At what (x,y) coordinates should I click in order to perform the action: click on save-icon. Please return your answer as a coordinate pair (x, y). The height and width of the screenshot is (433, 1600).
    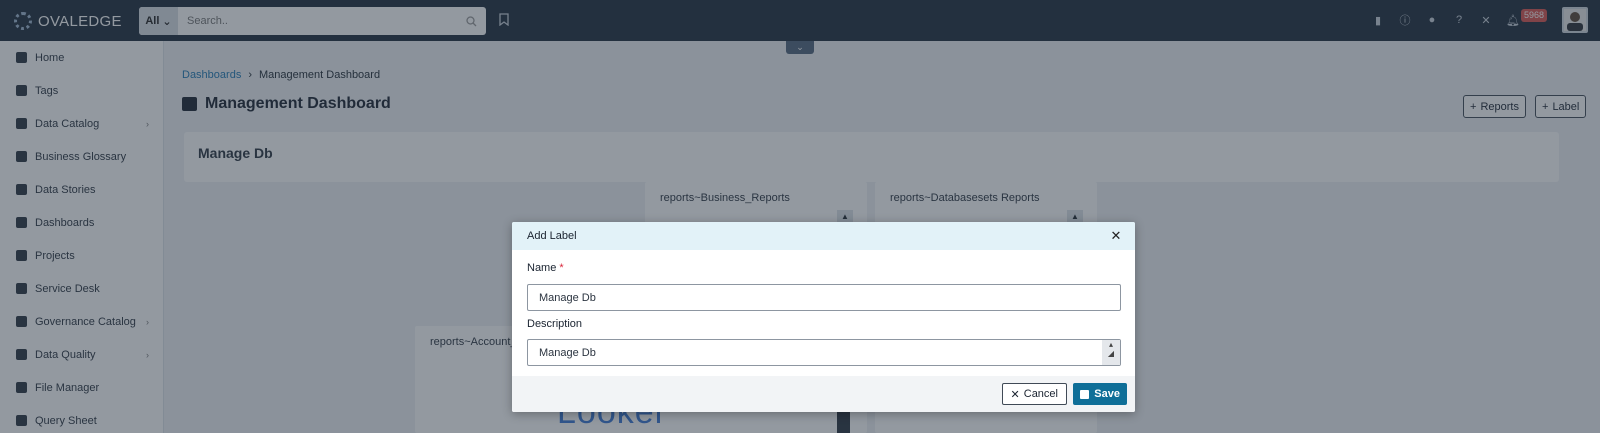
    Looking at the image, I should click on (1085, 394).